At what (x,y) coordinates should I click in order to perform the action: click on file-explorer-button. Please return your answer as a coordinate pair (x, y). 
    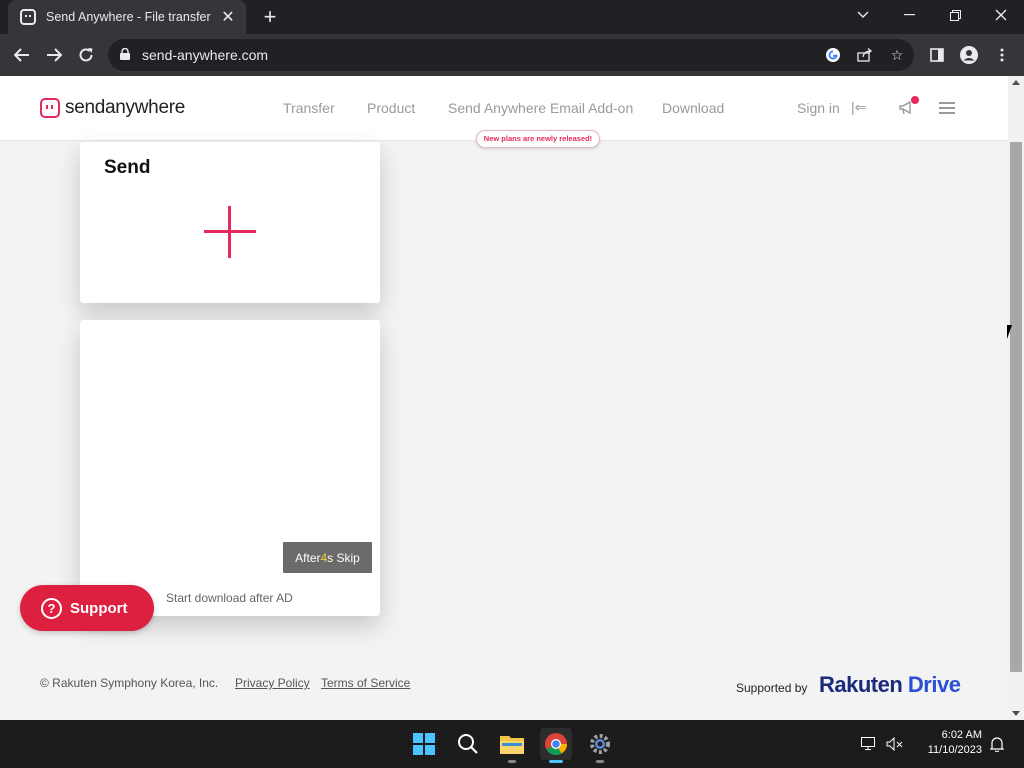
    Looking at the image, I should click on (512, 745).